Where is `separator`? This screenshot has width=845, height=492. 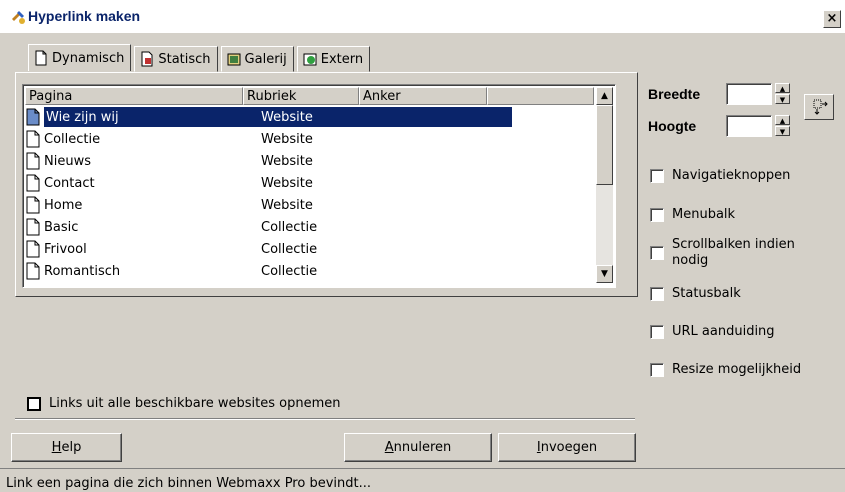
separator is located at coordinates (325, 419).